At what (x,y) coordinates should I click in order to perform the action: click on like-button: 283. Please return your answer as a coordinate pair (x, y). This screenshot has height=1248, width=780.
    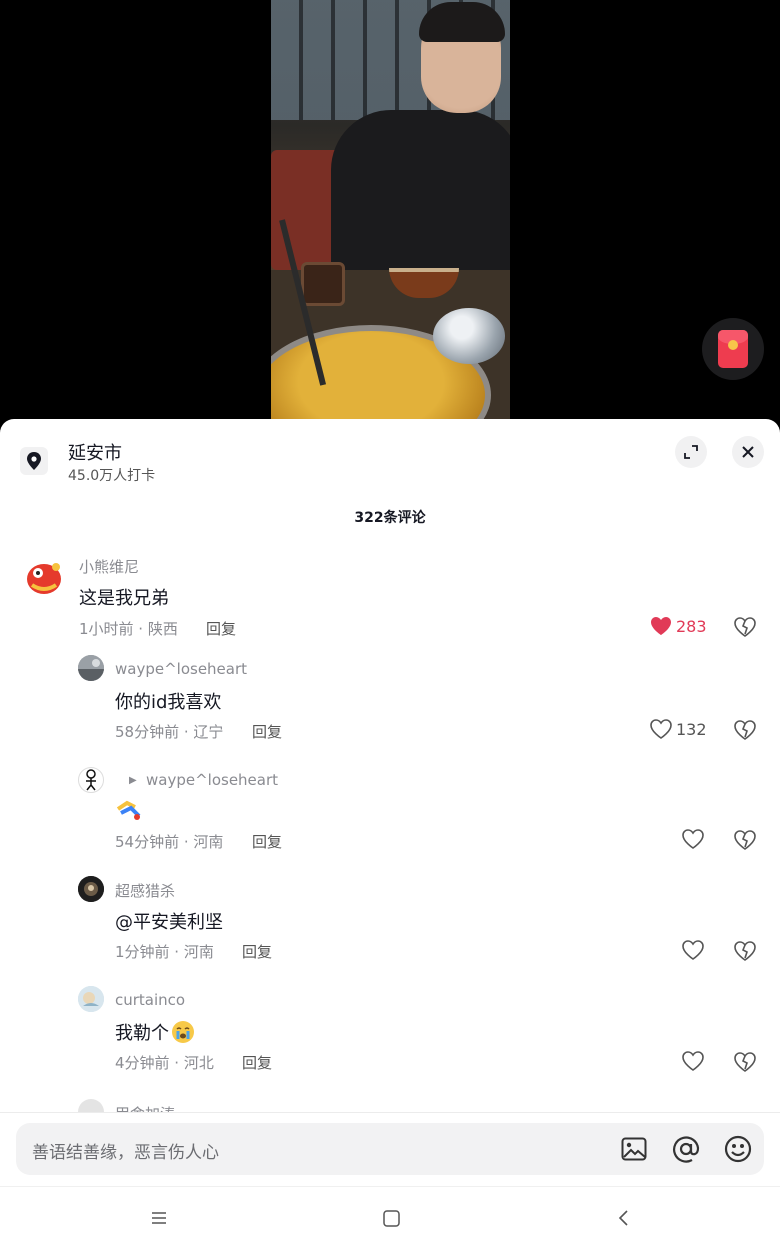
    Looking at the image, I should click on (678, 626).